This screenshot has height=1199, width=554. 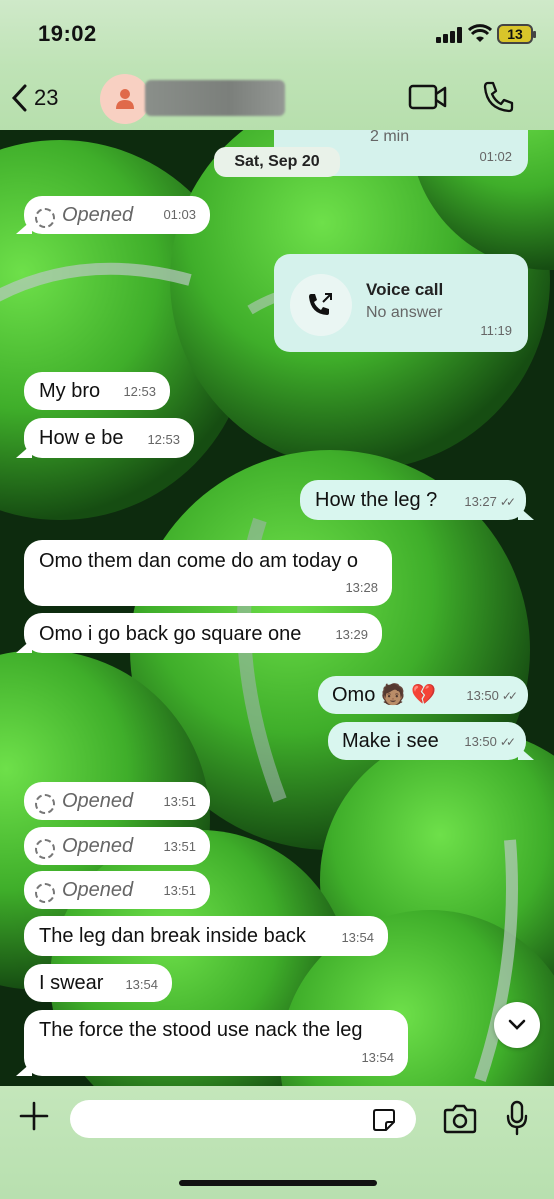 I want to click on back-button: 23, so click(x=34, y=98).